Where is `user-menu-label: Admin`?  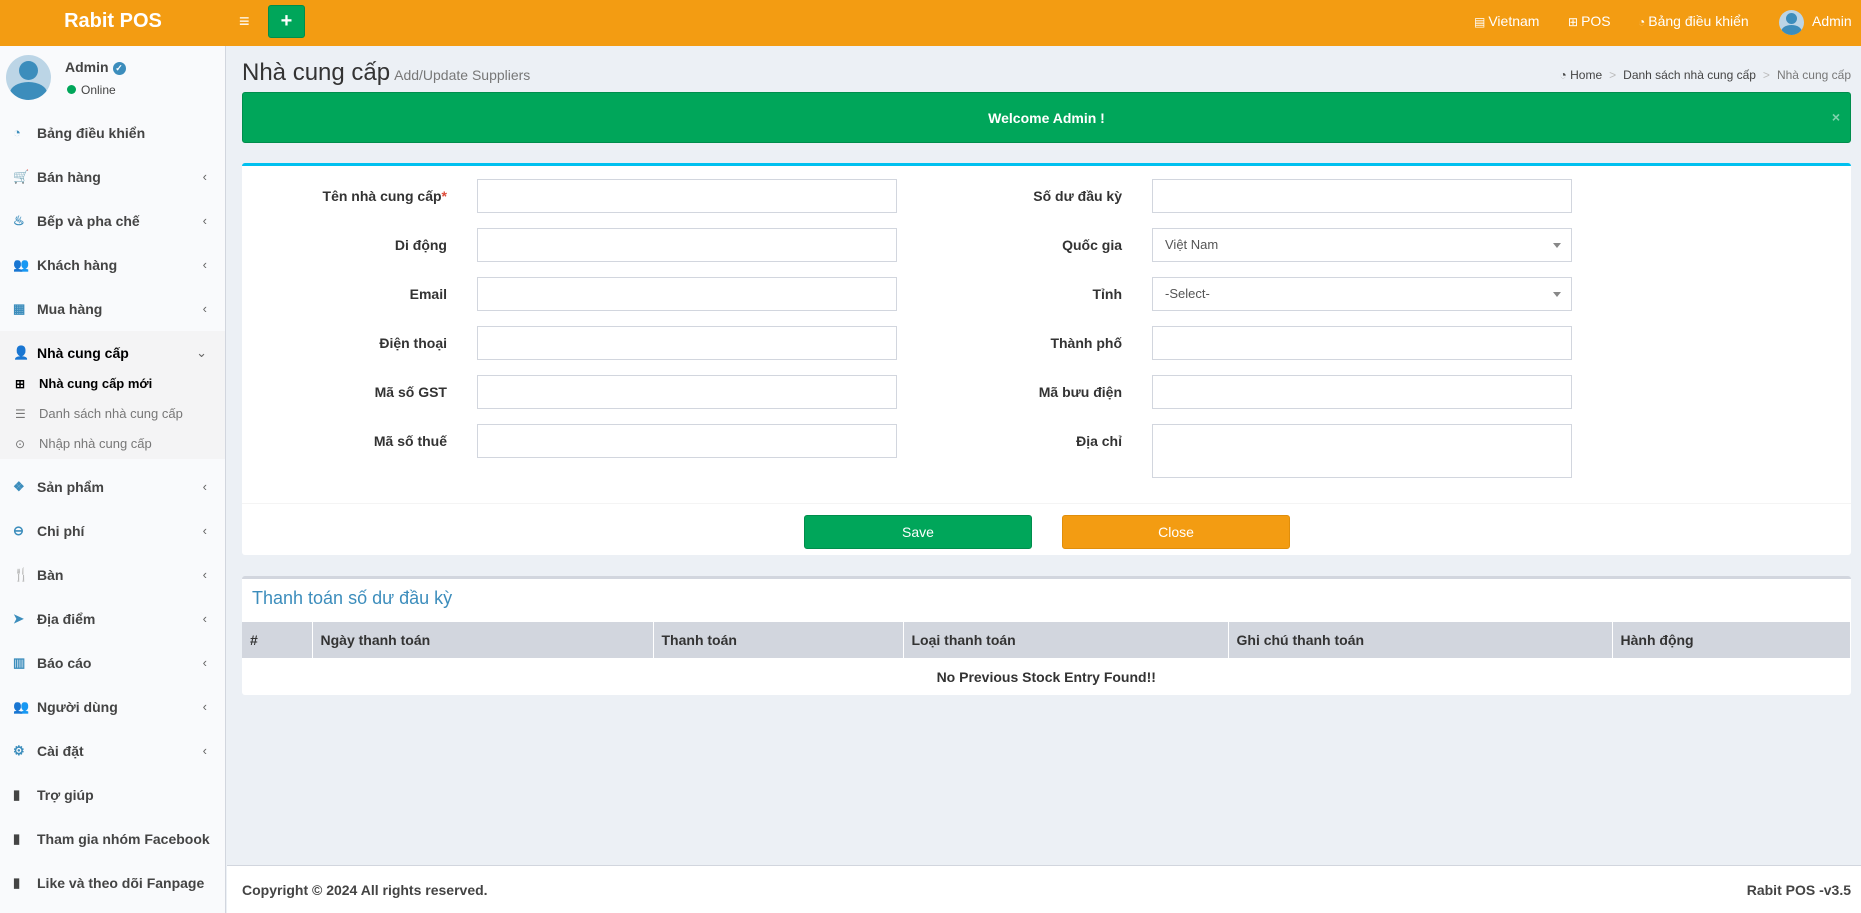
user-menu-label: Admin is located at coordinates (1832, 21).